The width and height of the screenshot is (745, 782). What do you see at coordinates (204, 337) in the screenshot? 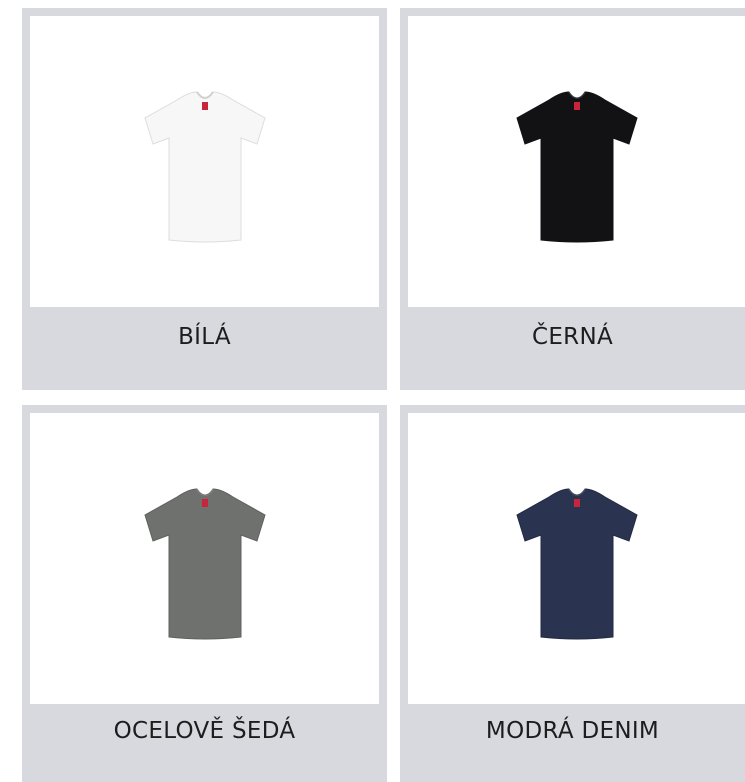
I see `color-label: BÍLÁ` at bounding box center [204, 337].